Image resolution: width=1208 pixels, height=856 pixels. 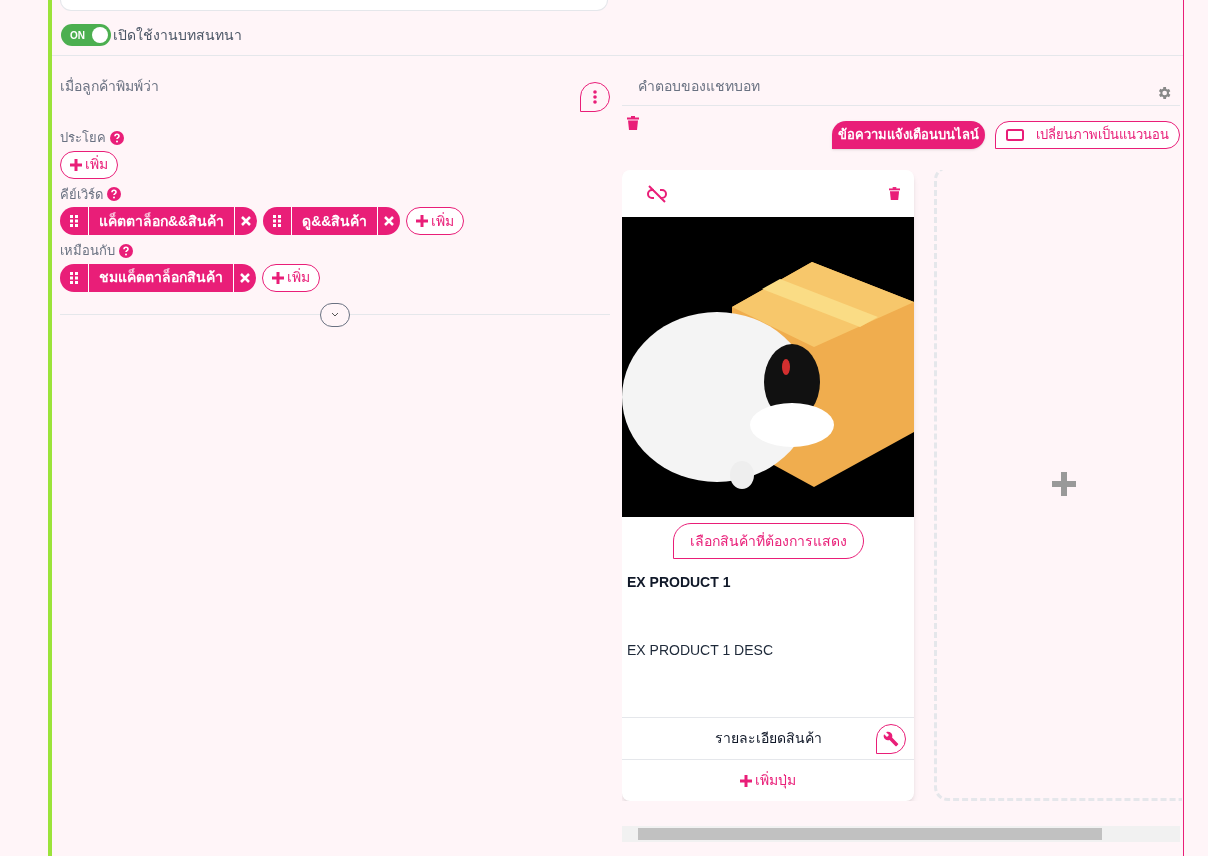 What do you see at coordinates (162, 221) in the screenshot?
I see `tag-text: แค็ตตาล็อก&&สินค้า` at bounding box center [162, 221].